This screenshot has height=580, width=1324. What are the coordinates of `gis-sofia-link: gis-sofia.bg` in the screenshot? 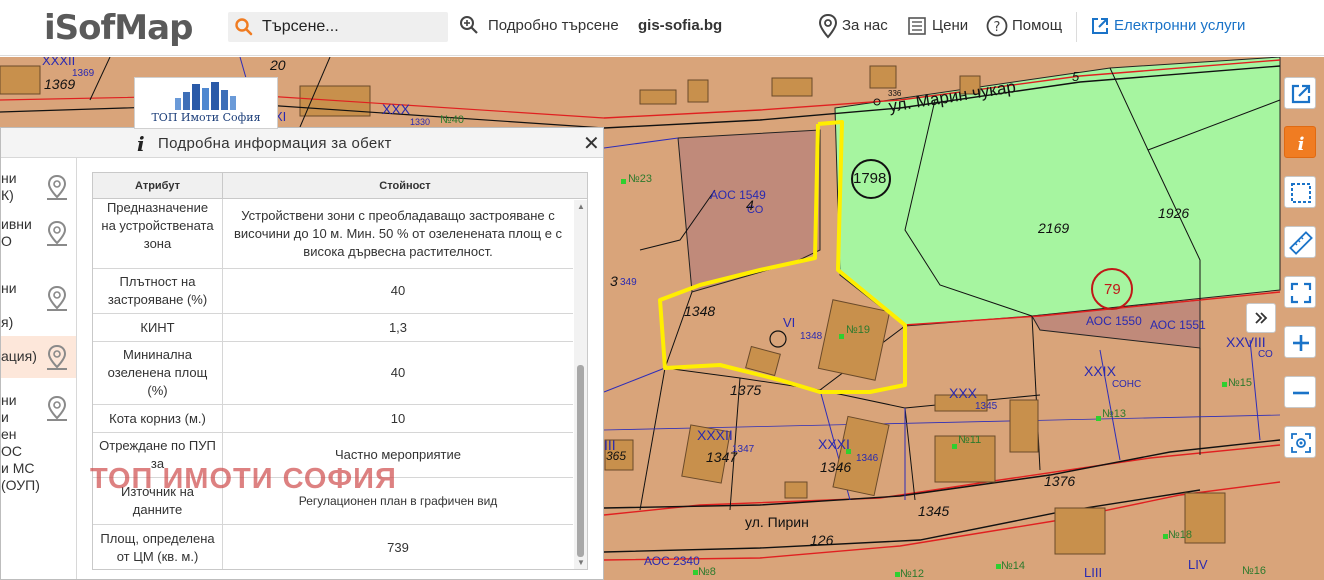 It's located at (680, 25).